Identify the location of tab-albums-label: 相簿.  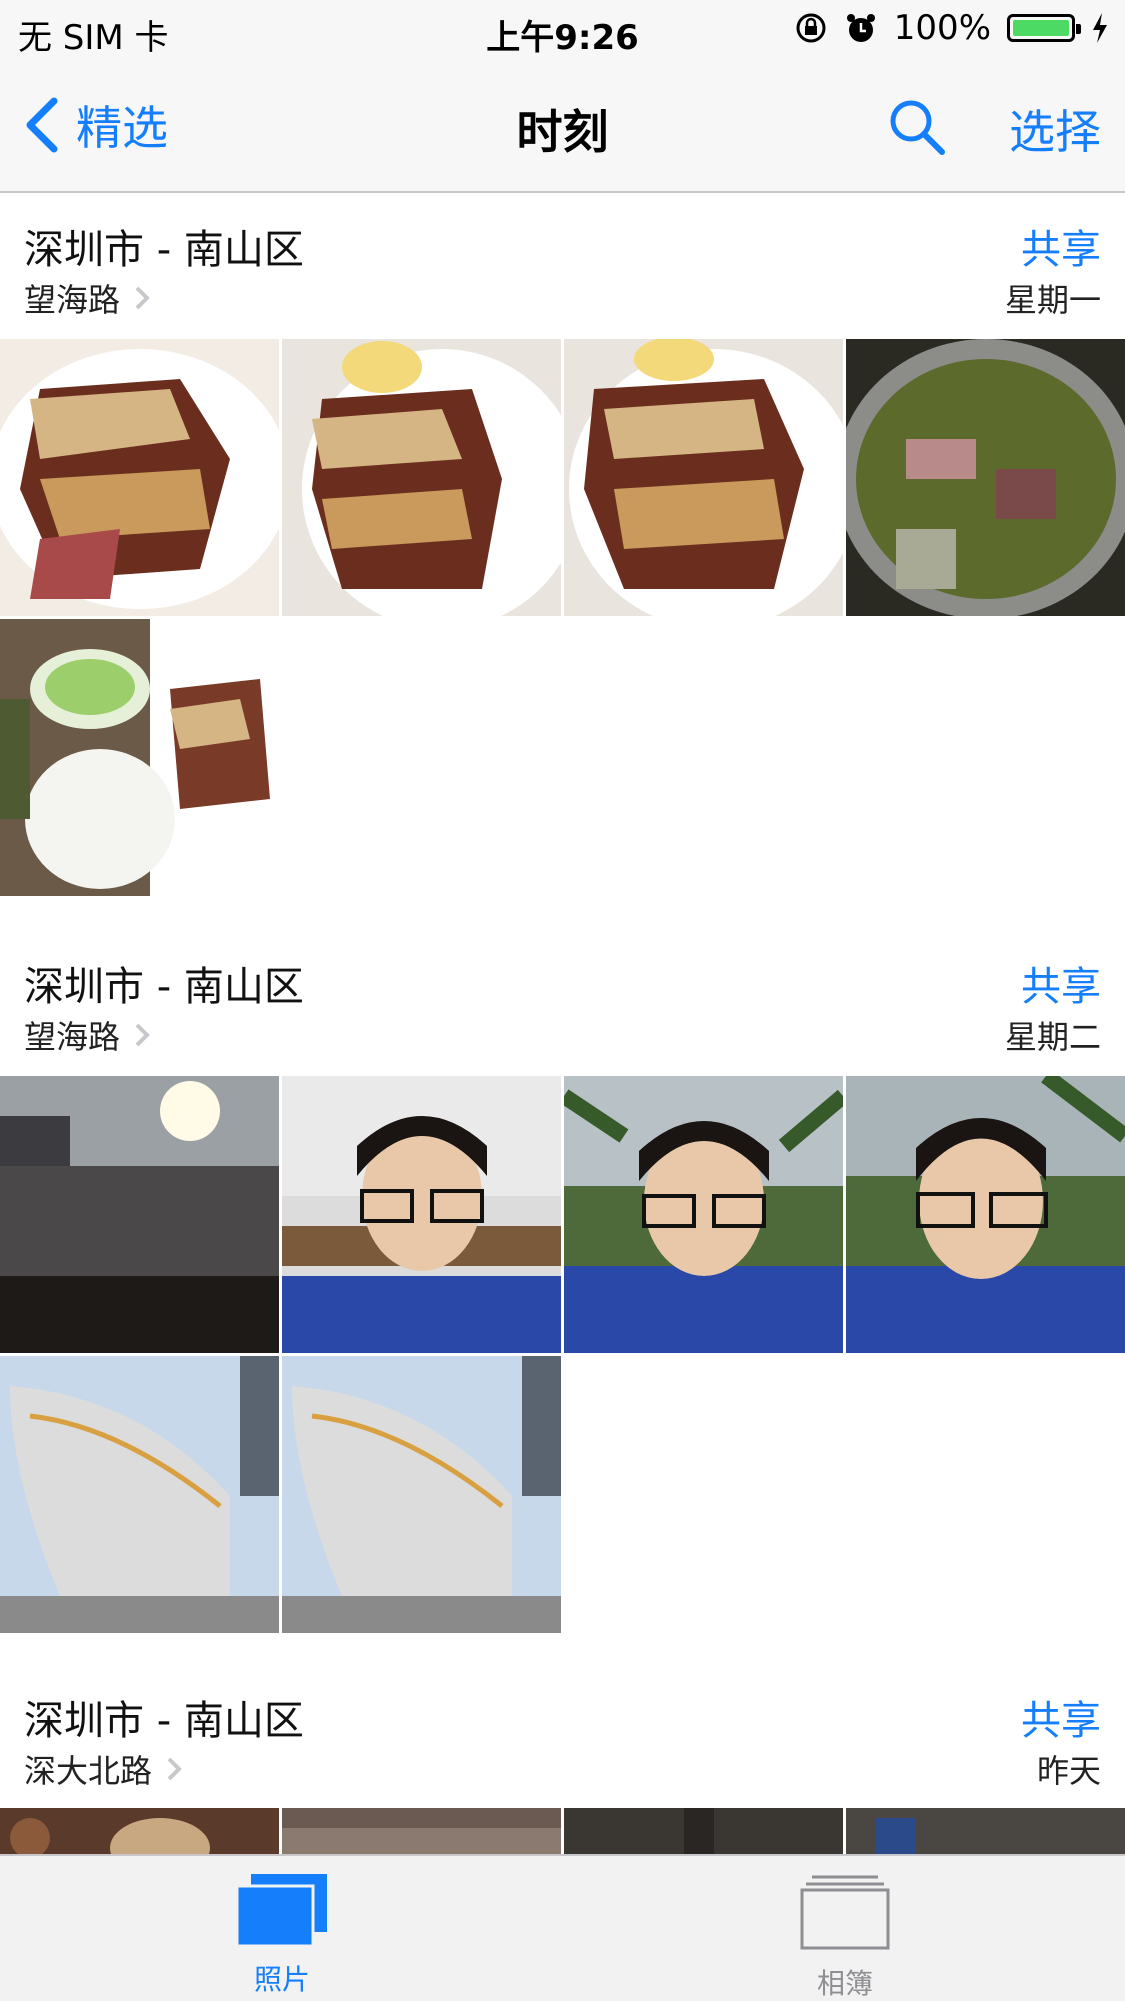
(844, 1983).